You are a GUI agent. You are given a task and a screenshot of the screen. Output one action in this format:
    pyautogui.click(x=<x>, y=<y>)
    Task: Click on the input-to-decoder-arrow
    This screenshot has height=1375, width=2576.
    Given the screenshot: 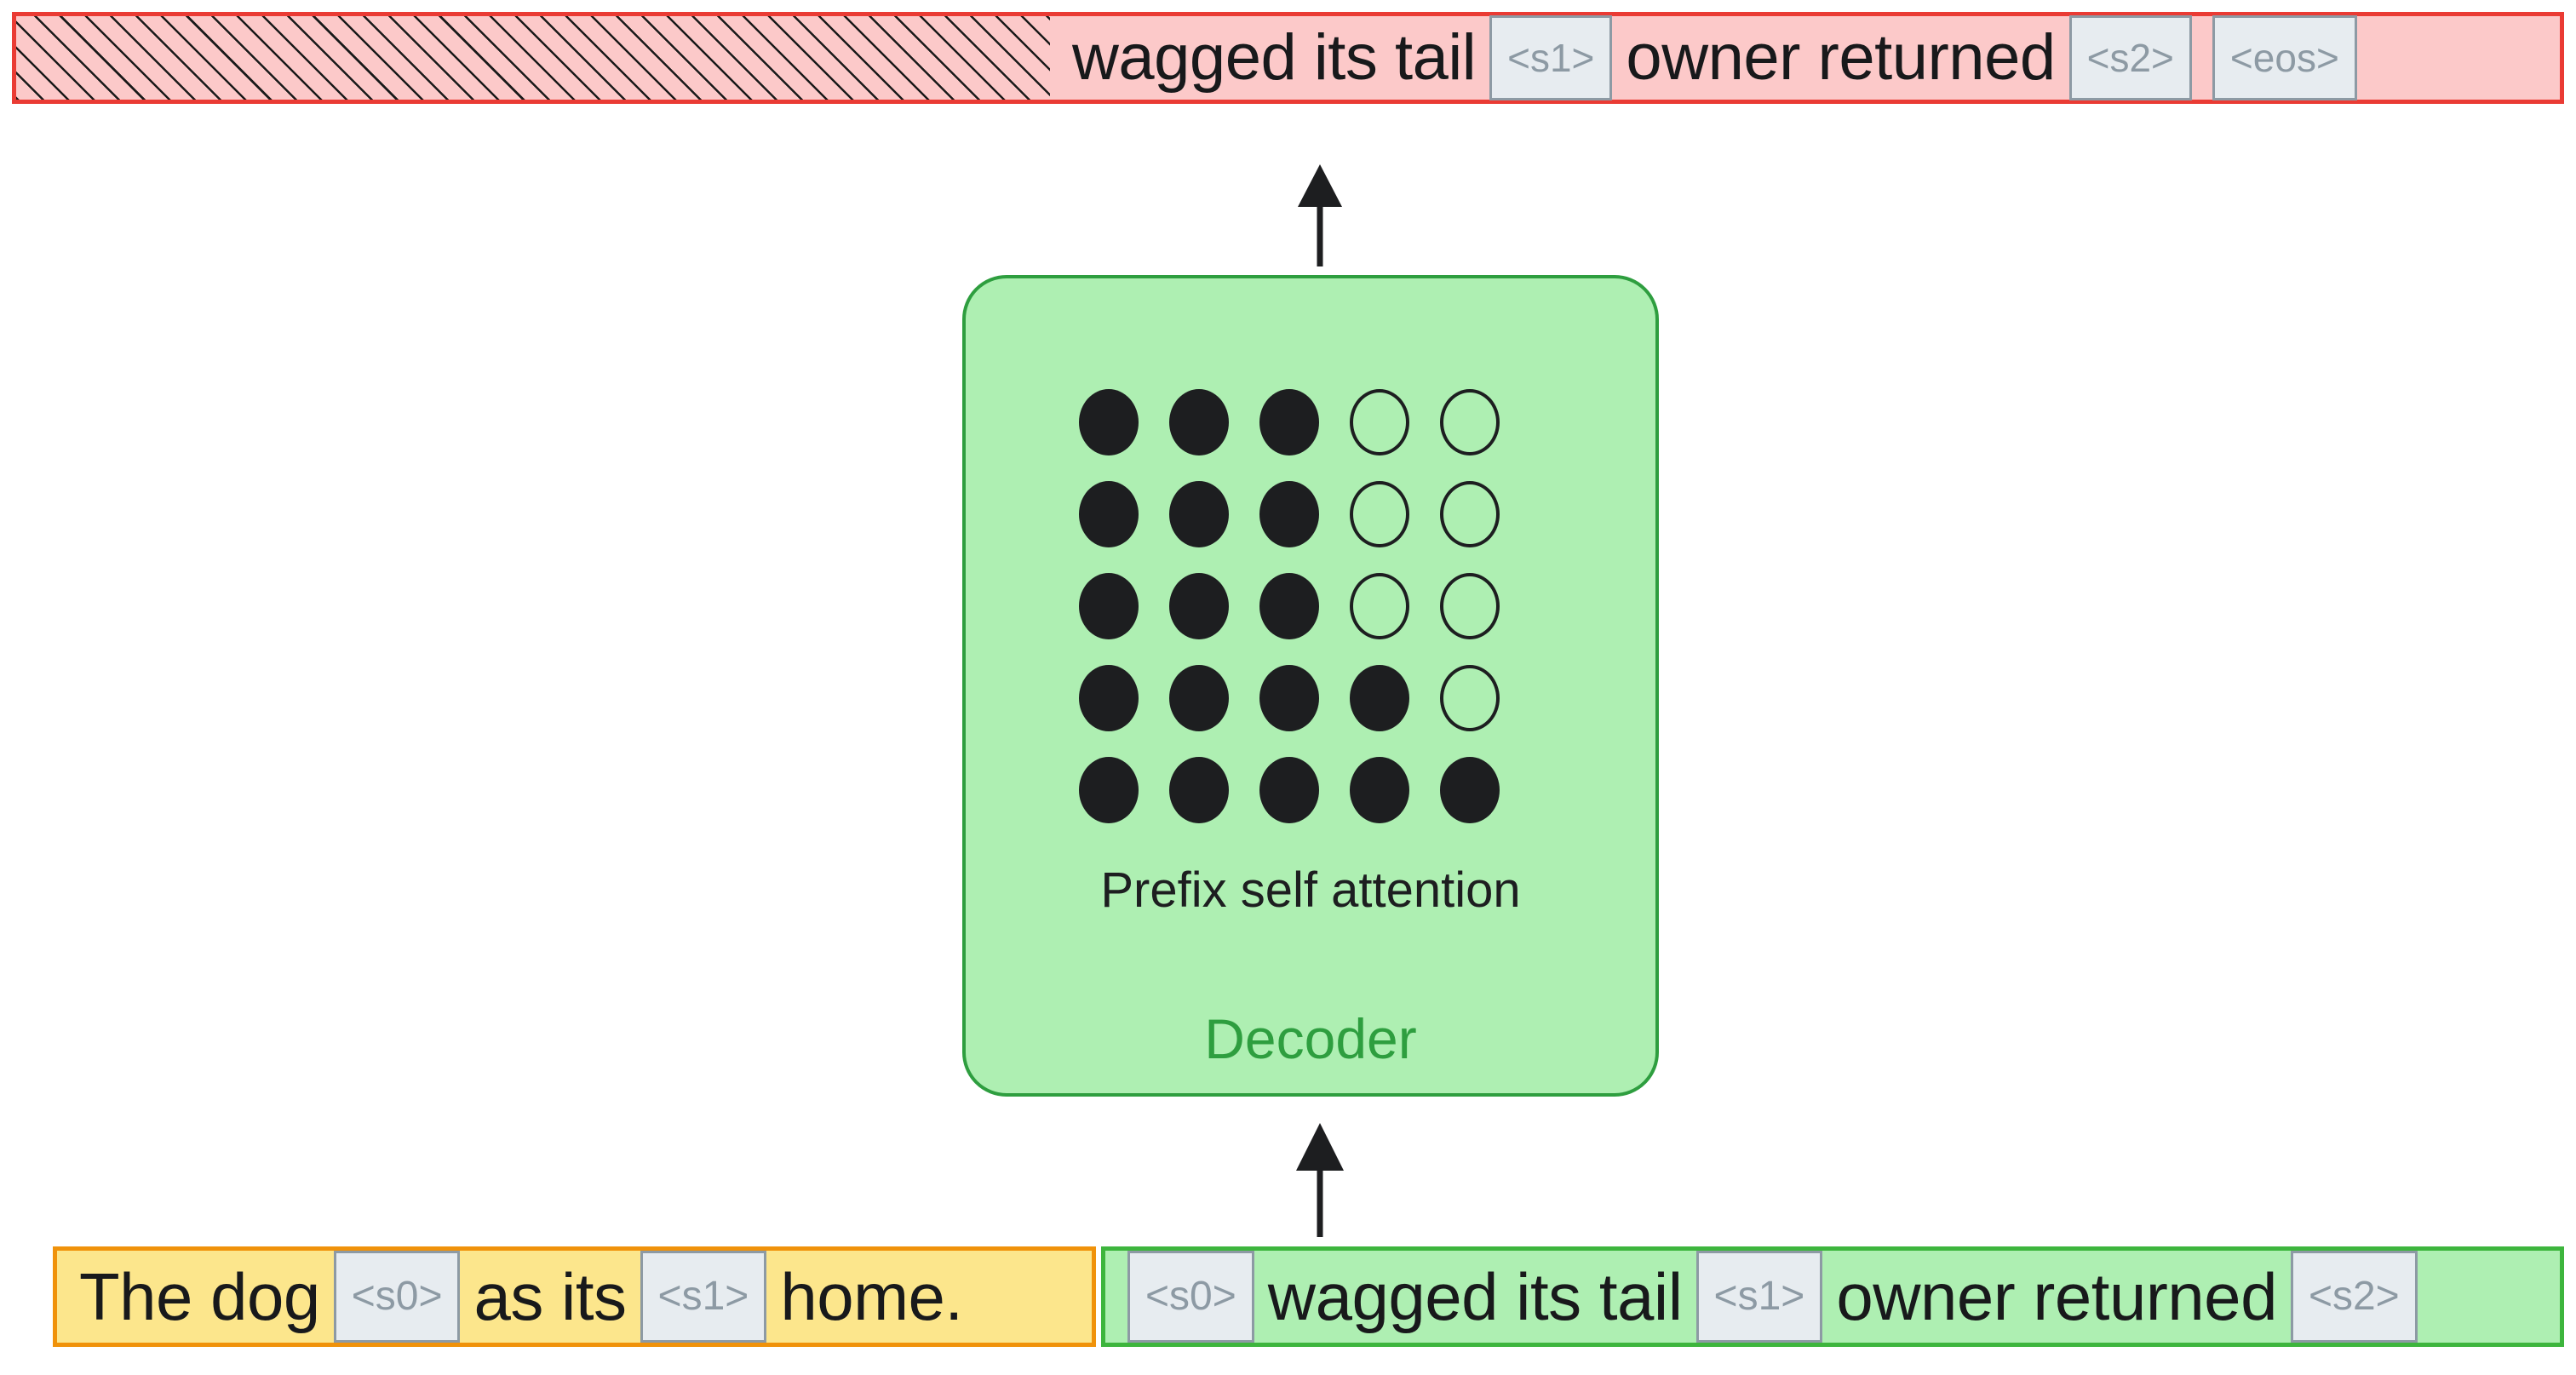 What is the action you would take?
    pyautogui.click(x=1320, y=1180)
    